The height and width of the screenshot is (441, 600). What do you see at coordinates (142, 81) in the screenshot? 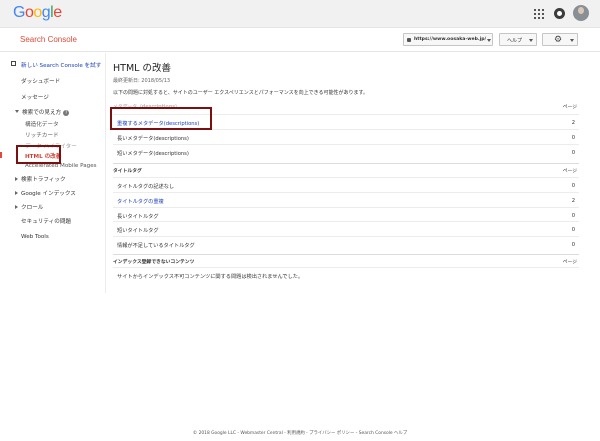
I see `last-updated: 最終更新日: 2018/05/13` at bounding box center [142, 81].